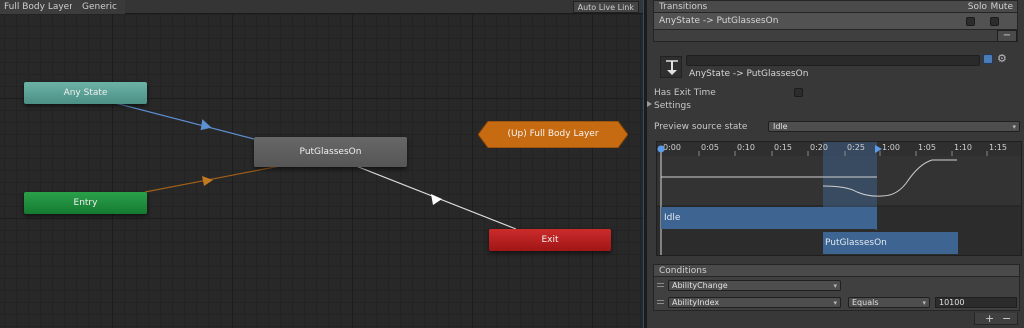 The height and width of the screenshot is (328, 1024). What do you see at coordinates (186, 121) in the screenshot?
I see `transition-line-any-to-put` at bounding box center [186, 121].